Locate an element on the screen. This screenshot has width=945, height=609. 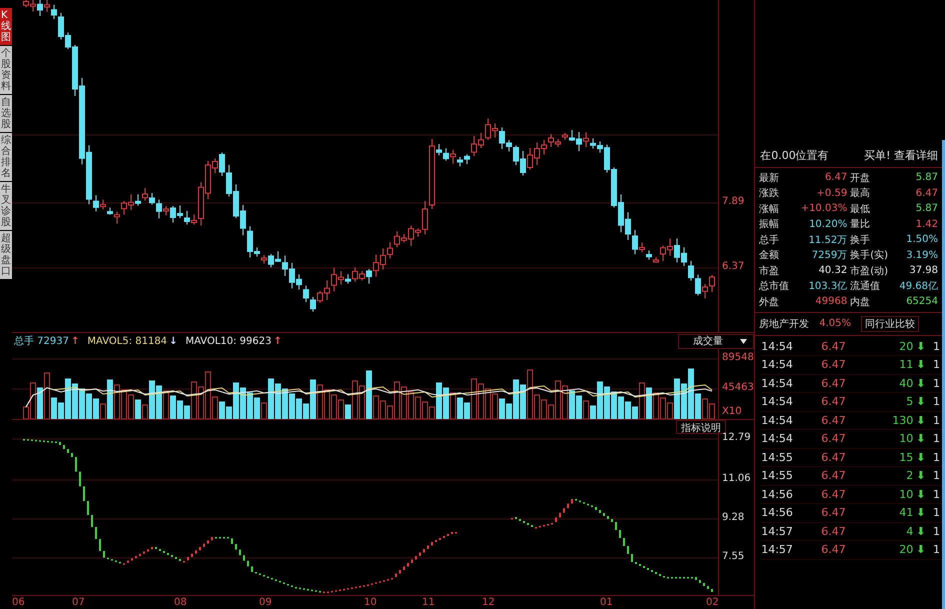
tick-volume: 2 is located at coordinates (909, 475).